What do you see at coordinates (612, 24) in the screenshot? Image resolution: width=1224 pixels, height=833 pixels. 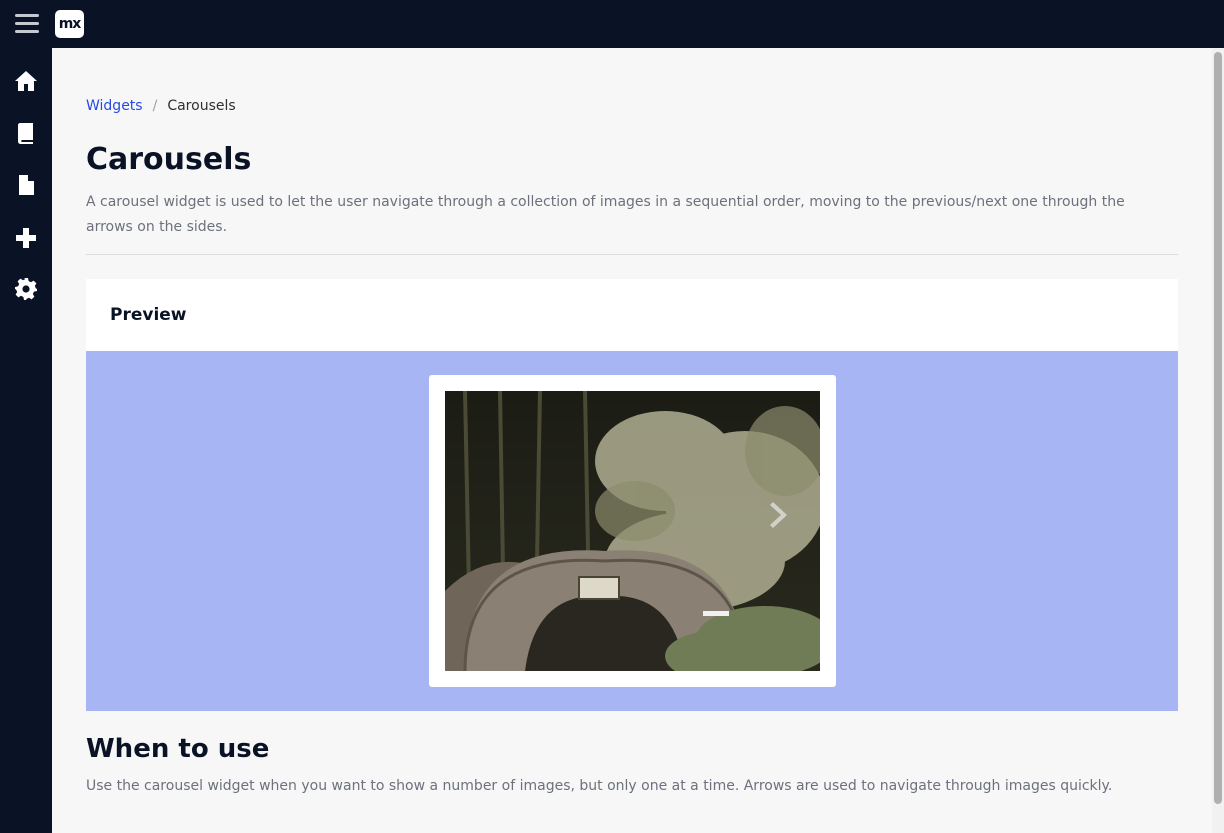 I see `top-bar: mx` at bounding box center [612, 24].